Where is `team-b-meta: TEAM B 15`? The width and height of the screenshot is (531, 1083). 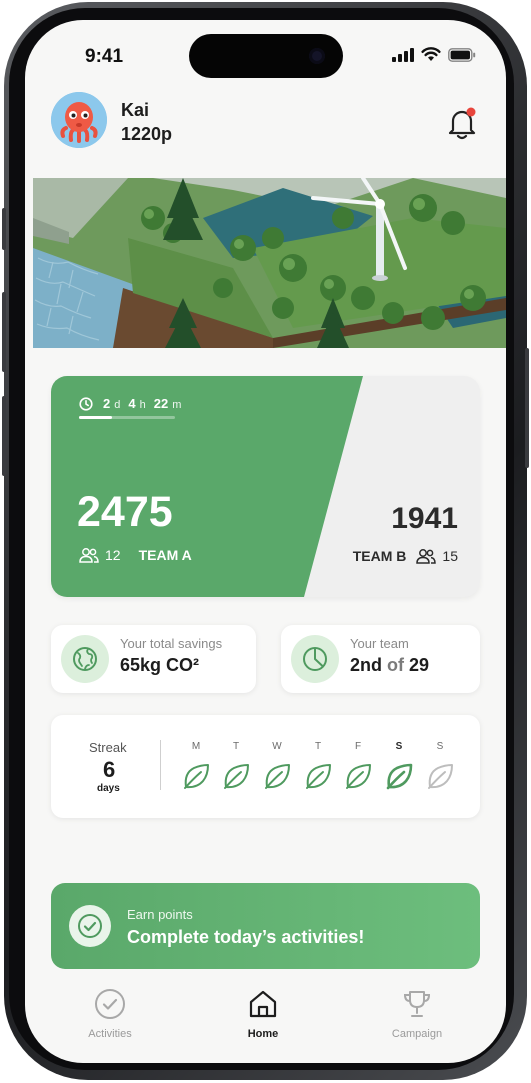 team-b-meta: TEAM B 15 is located at coordinates (405, 556).